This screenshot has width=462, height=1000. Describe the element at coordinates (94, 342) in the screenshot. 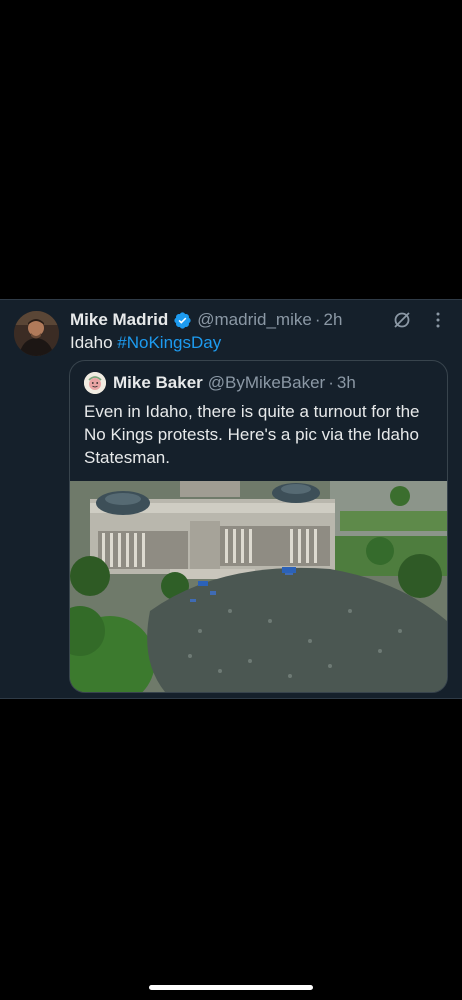

I see `tweet-text-plain: Idaho` at that location.